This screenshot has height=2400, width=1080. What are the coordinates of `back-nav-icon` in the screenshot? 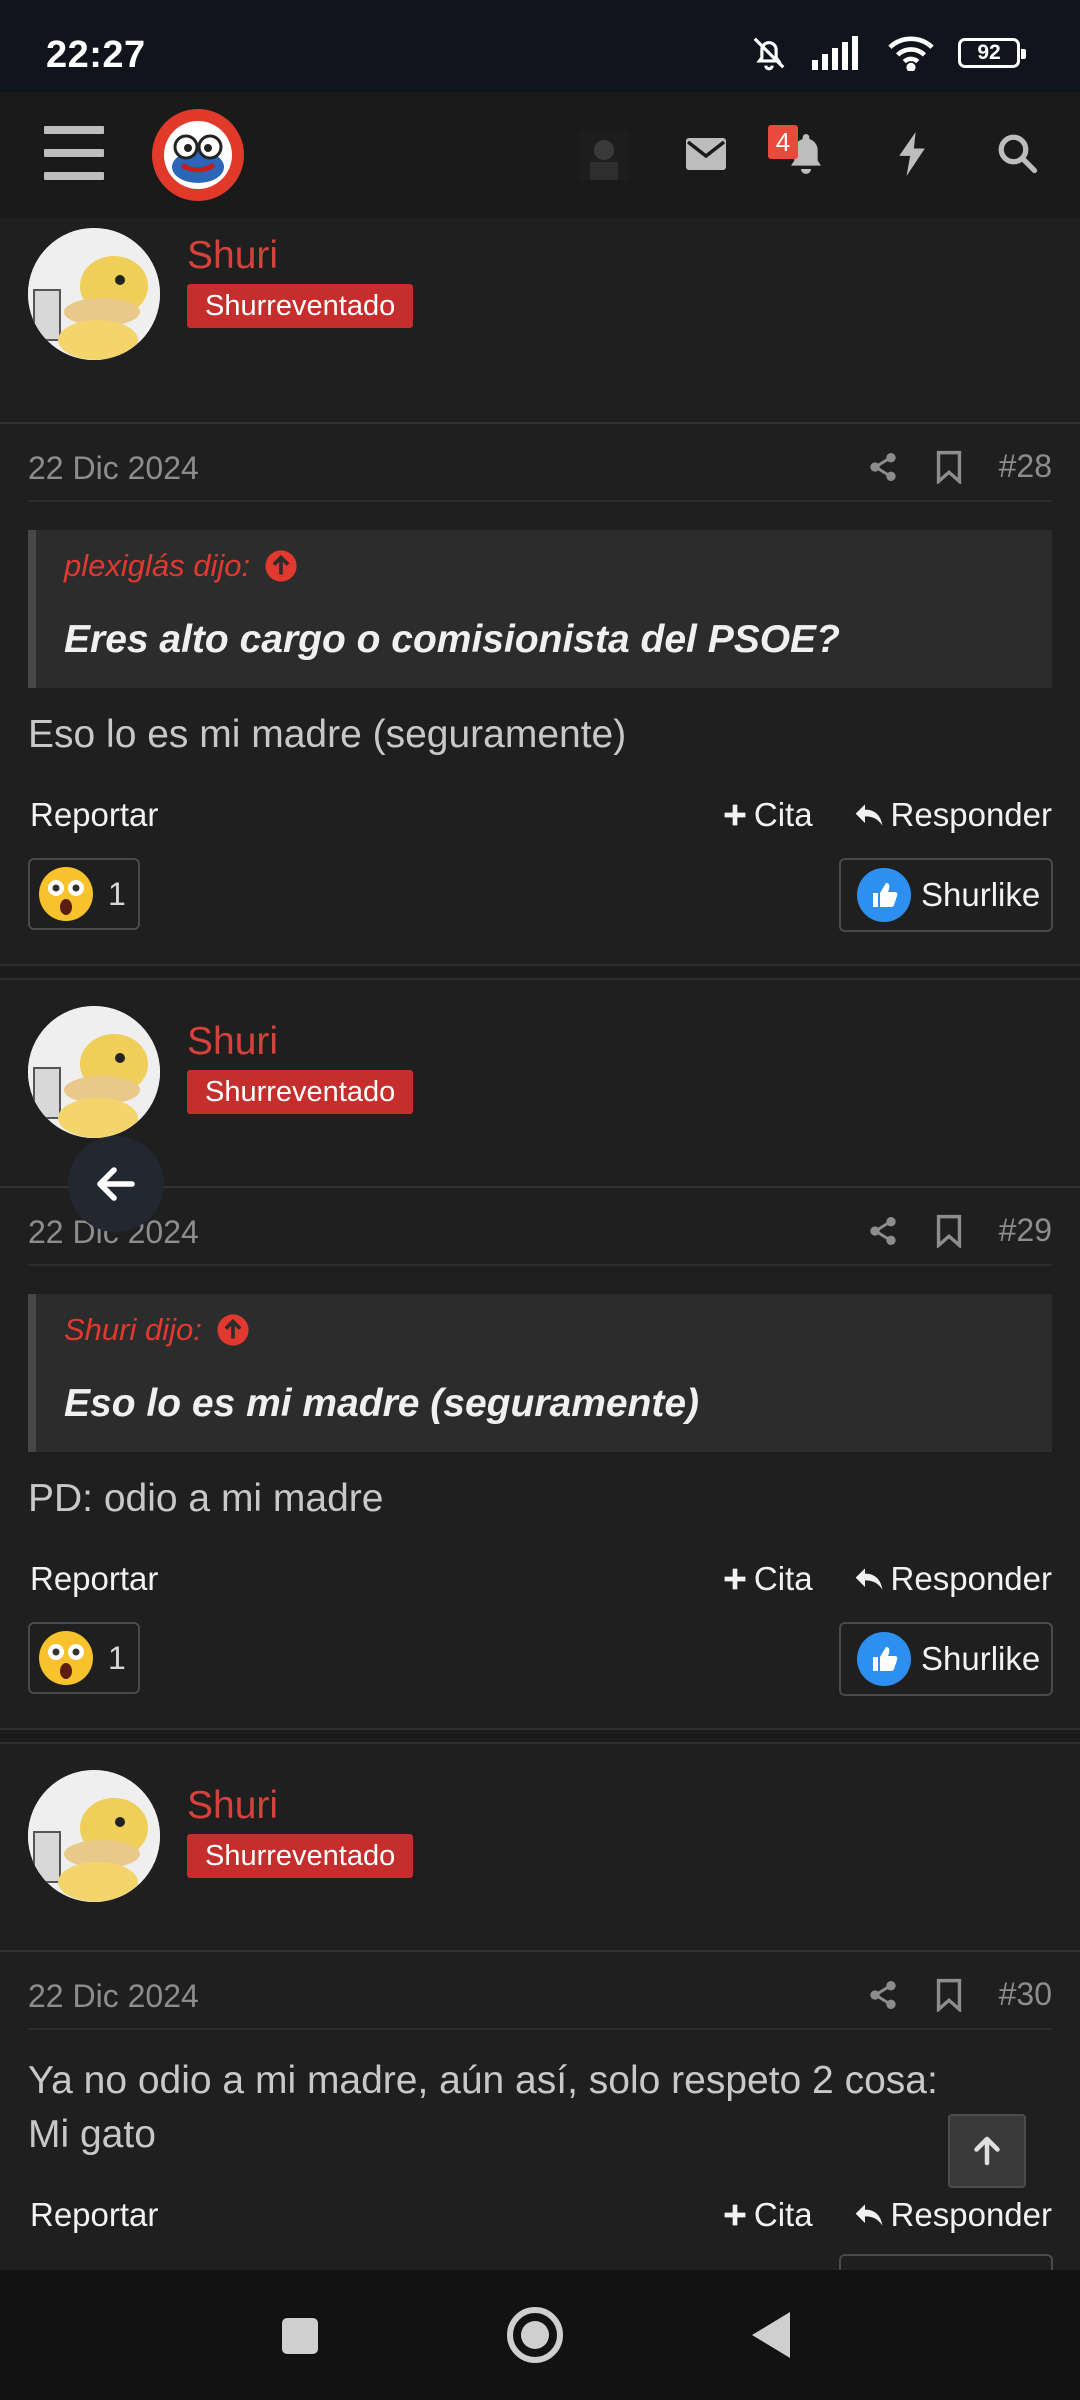 It's located at (771, 2335).